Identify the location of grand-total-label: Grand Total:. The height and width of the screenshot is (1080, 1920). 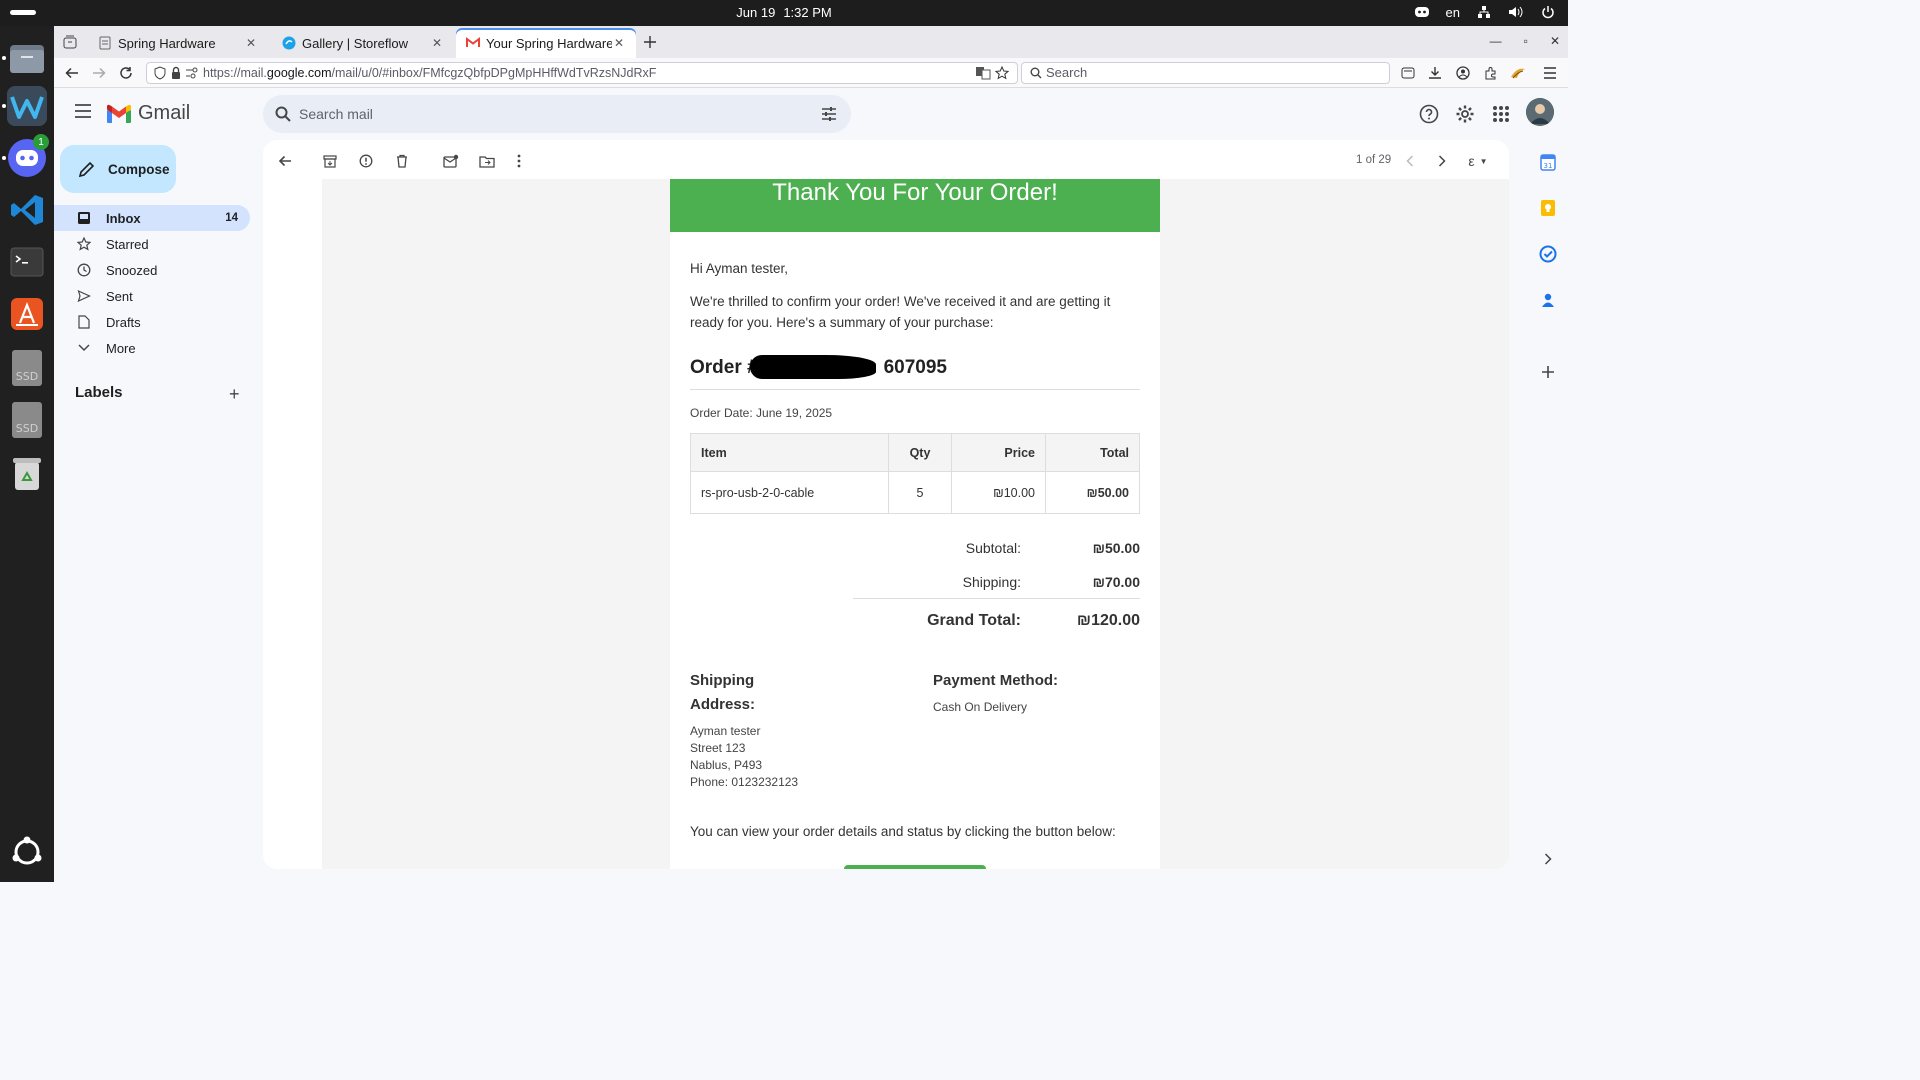
(974, 620).